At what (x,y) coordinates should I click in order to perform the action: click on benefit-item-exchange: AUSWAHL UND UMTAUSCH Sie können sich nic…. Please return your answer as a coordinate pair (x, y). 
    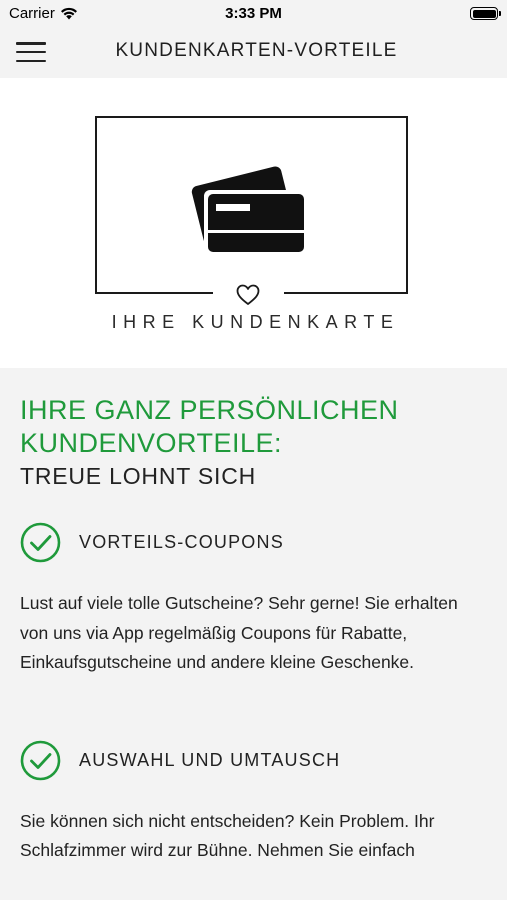
    Looking at the image, I should click on (253, 803).